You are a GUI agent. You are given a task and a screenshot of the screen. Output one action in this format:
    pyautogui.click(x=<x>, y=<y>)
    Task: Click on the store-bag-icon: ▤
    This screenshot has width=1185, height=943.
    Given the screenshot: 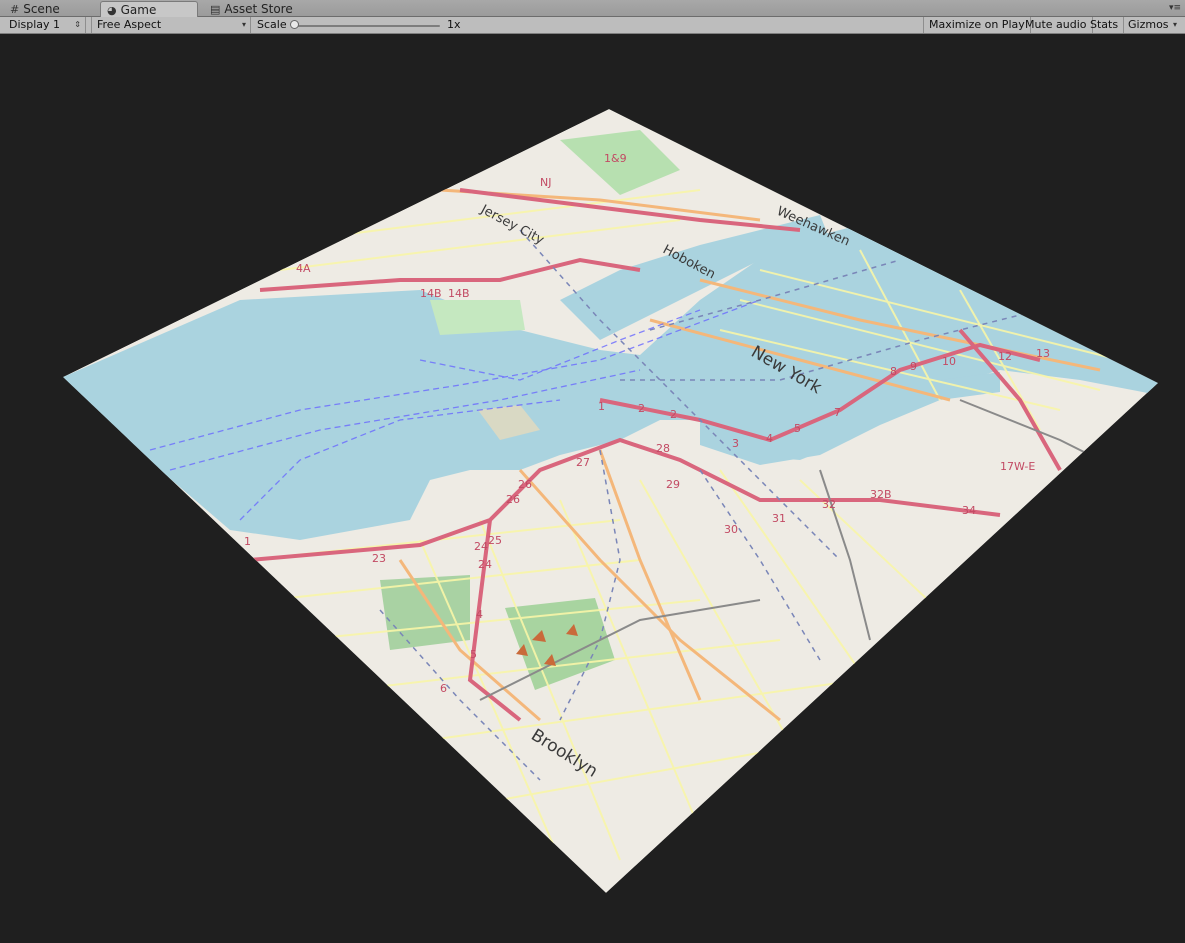 What is the action you would take?
    pyautogui.click(x=215, y=9)
    